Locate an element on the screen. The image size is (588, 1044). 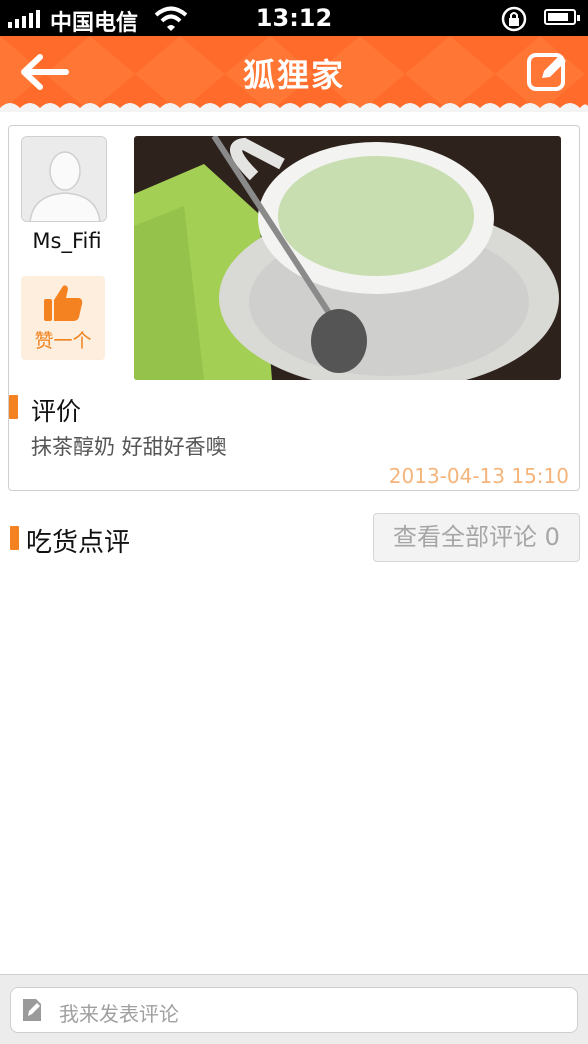
review-text: 抹茶醇奶 好甜好香噢 is located at coordinates (129, 447).